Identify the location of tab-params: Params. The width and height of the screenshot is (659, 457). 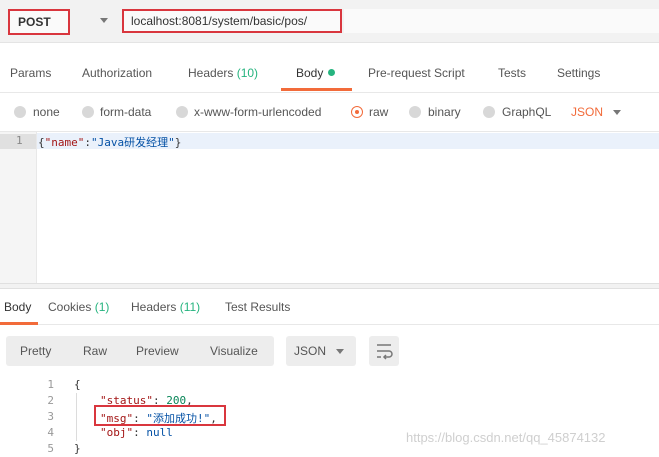
(30, 73).